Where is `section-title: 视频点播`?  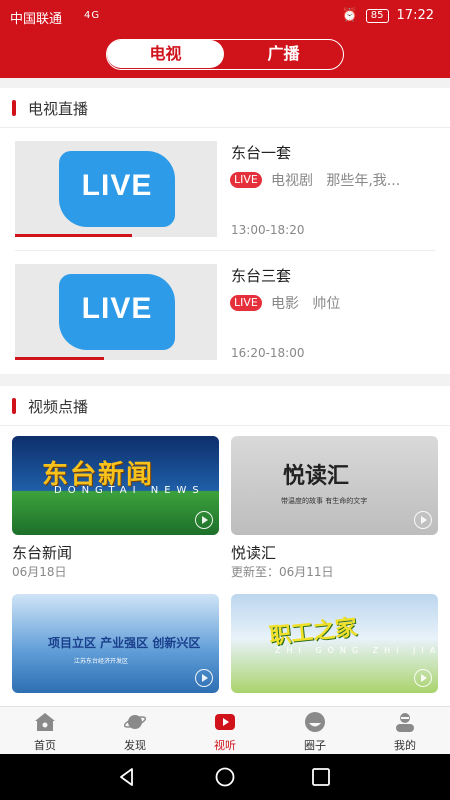 section-title: 视频点播 is located at coordinates (58, 407).